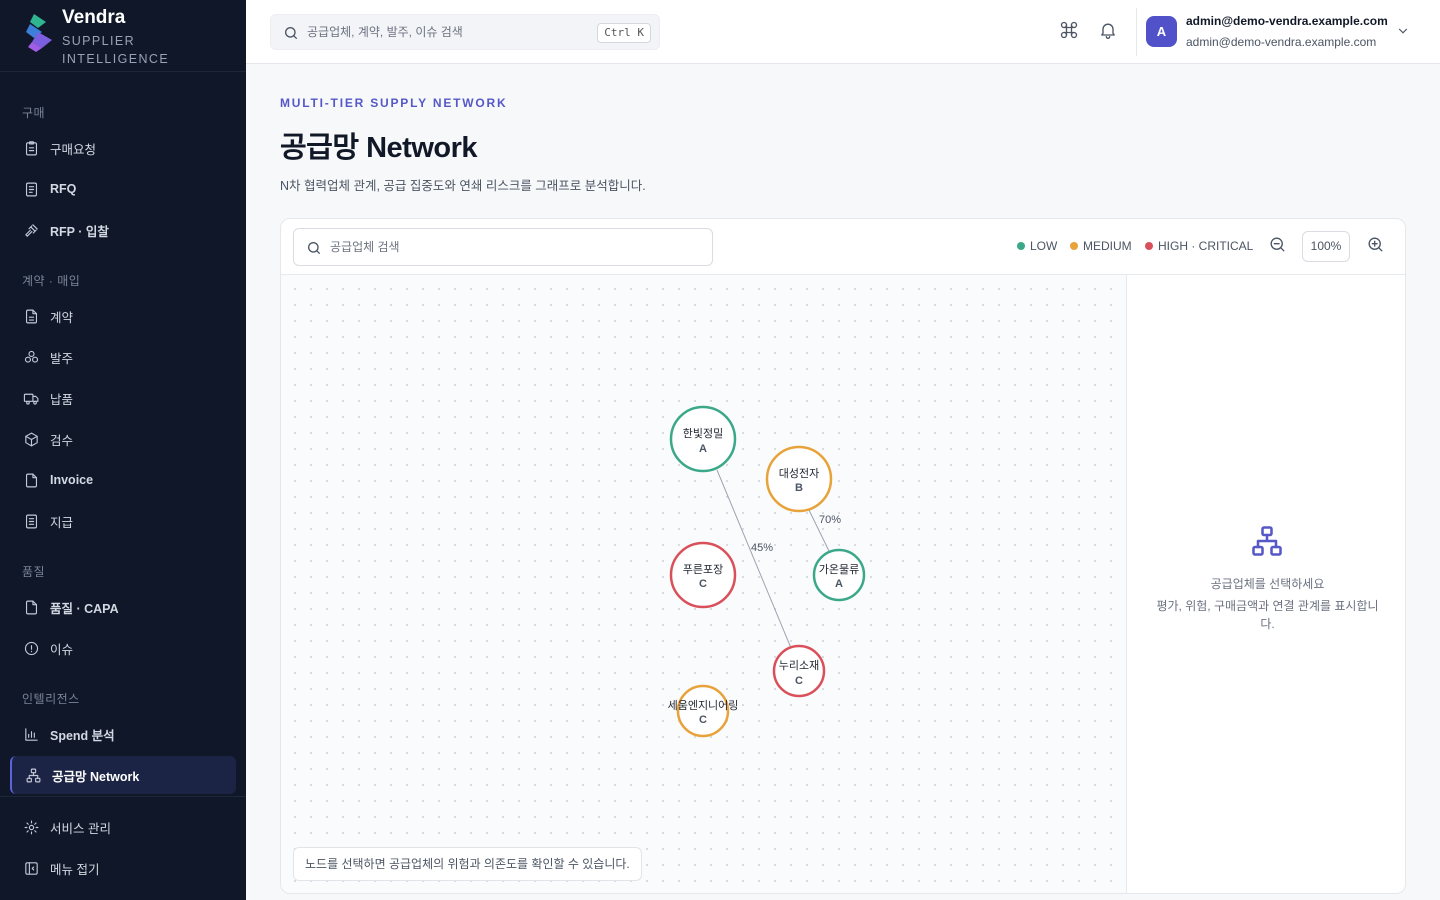 The height and width of the screenshot is (900, 1440). What do you see at coordinates (1044, 246) in the screenshot?
I see `legend-label: LOW` at bounding box center [1044, 246].